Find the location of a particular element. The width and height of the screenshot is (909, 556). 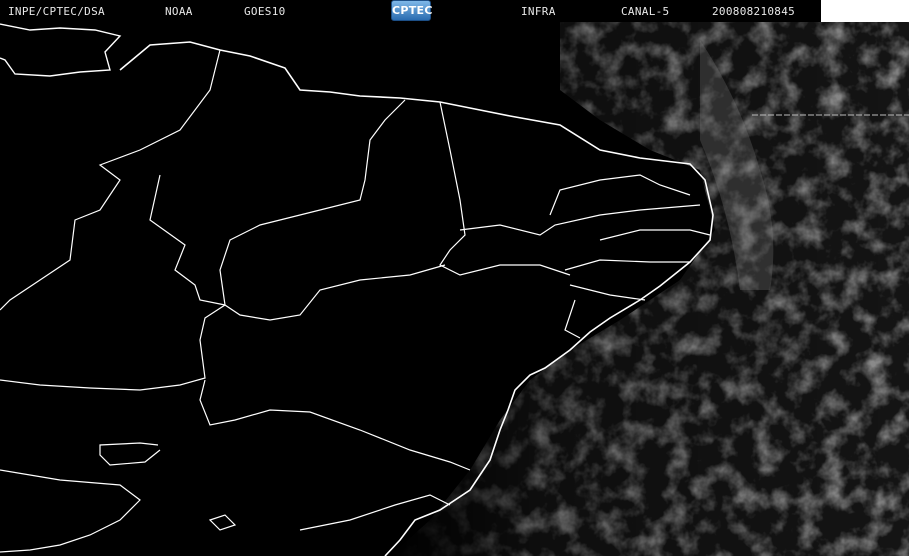

corner-blank is located at coordinates (865, 11).